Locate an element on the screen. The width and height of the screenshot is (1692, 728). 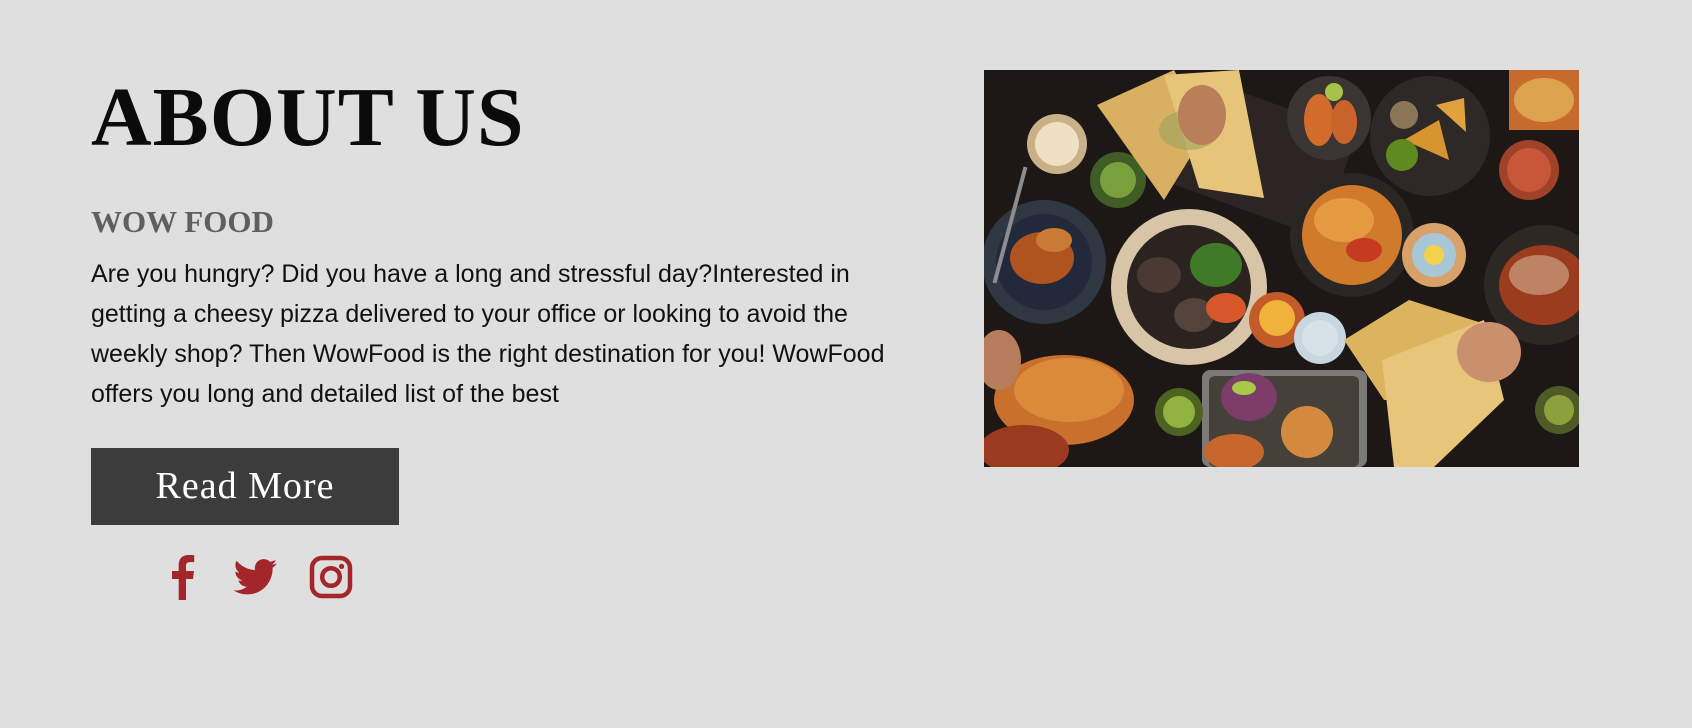
instagram-icon is located at coordinates (331, 577).